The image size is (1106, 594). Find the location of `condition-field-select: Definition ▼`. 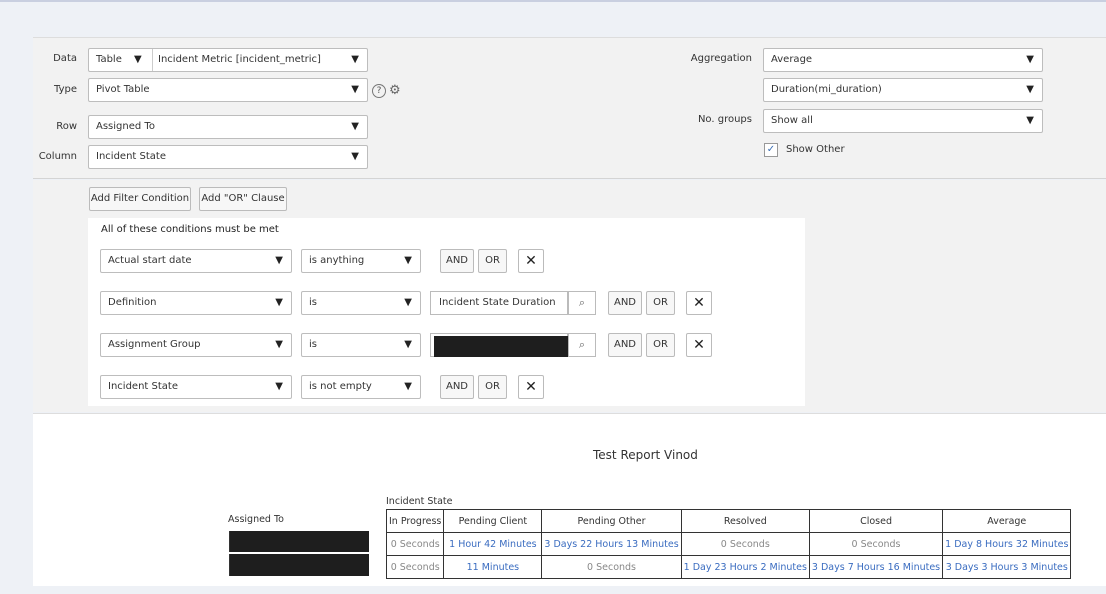

condition-field-select: Definition ▼ is located at coordinates (196, 303).